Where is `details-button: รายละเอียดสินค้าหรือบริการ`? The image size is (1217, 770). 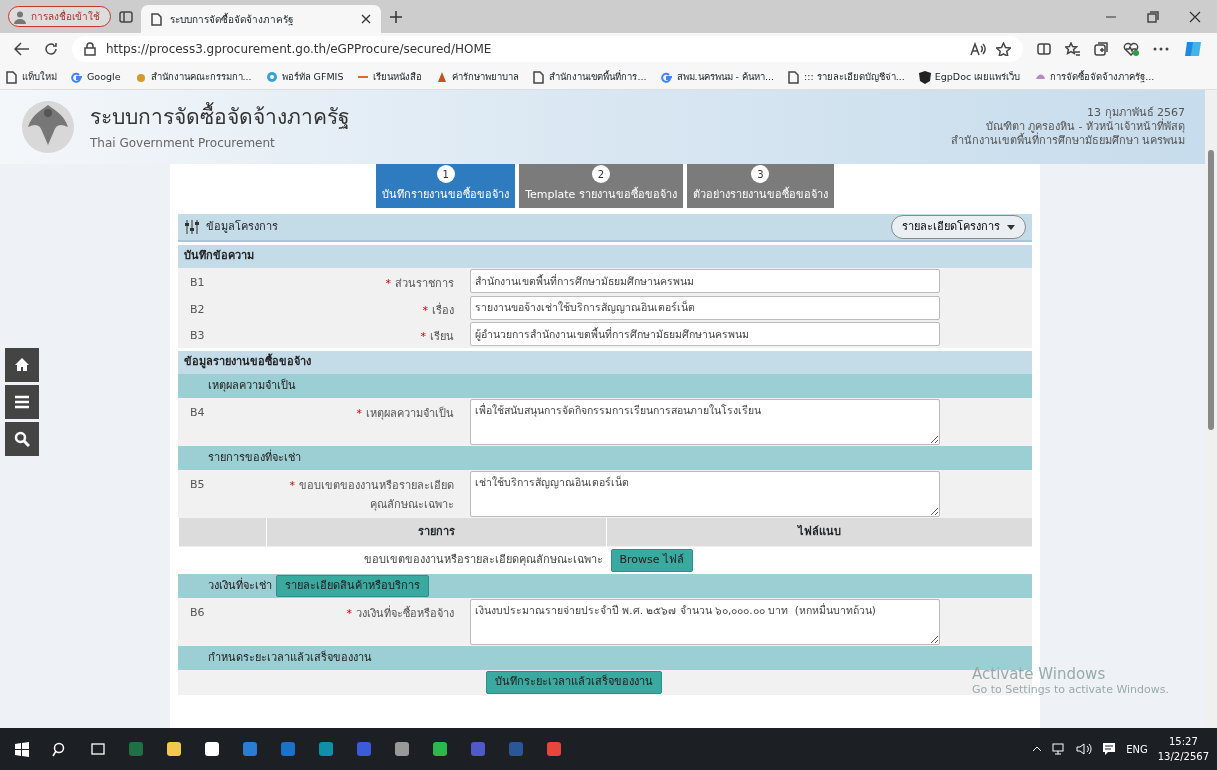
details-button: รายละเอียดสินค้าหรือบริการ is located at coordinates (352, 586).